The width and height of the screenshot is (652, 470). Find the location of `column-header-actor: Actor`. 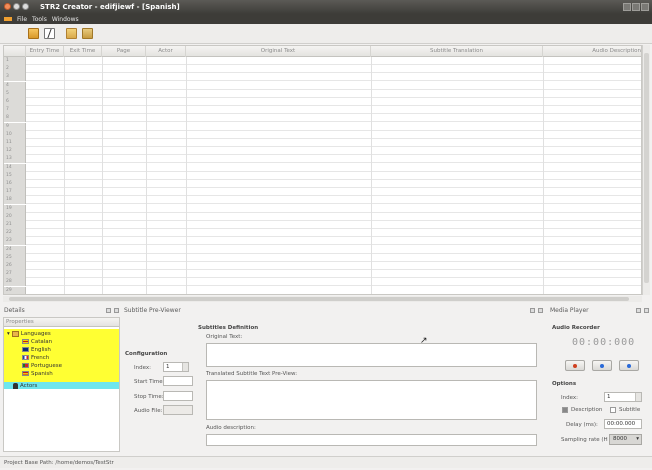

column-header-actor: Actor is located at coordinates (166, 51).